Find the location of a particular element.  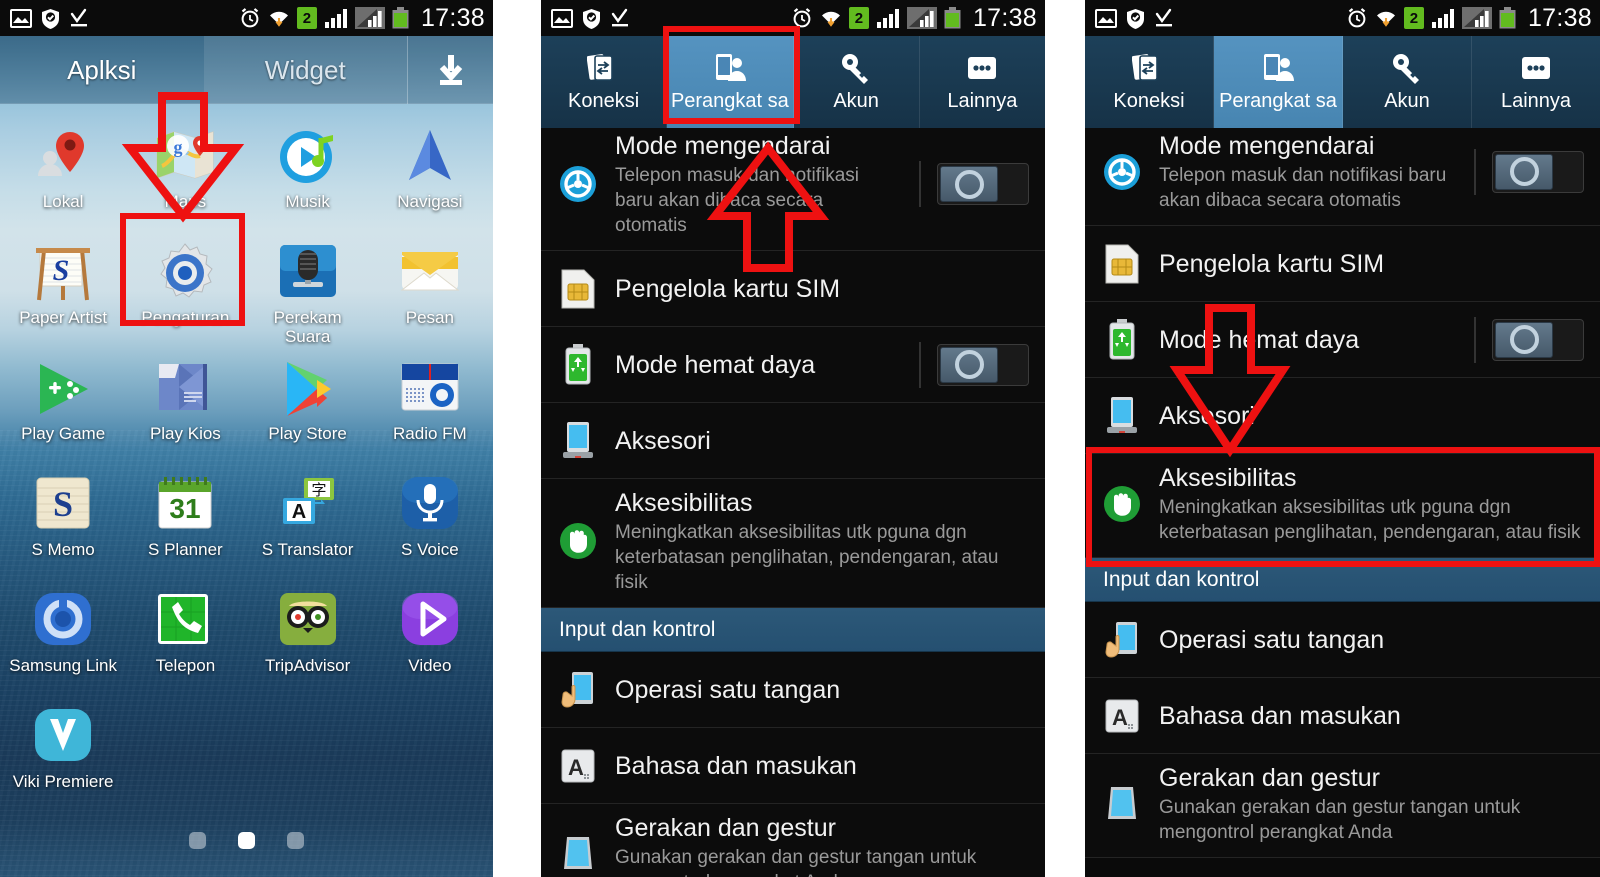

viki-premiere-icon is located at coordinates (63, 737).